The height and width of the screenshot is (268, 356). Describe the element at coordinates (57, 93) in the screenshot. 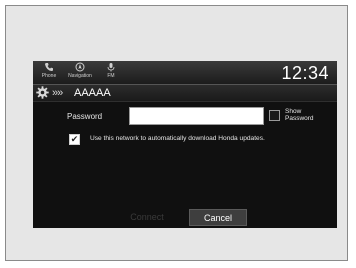

I see `double-chevron-icon: »»` at that location.